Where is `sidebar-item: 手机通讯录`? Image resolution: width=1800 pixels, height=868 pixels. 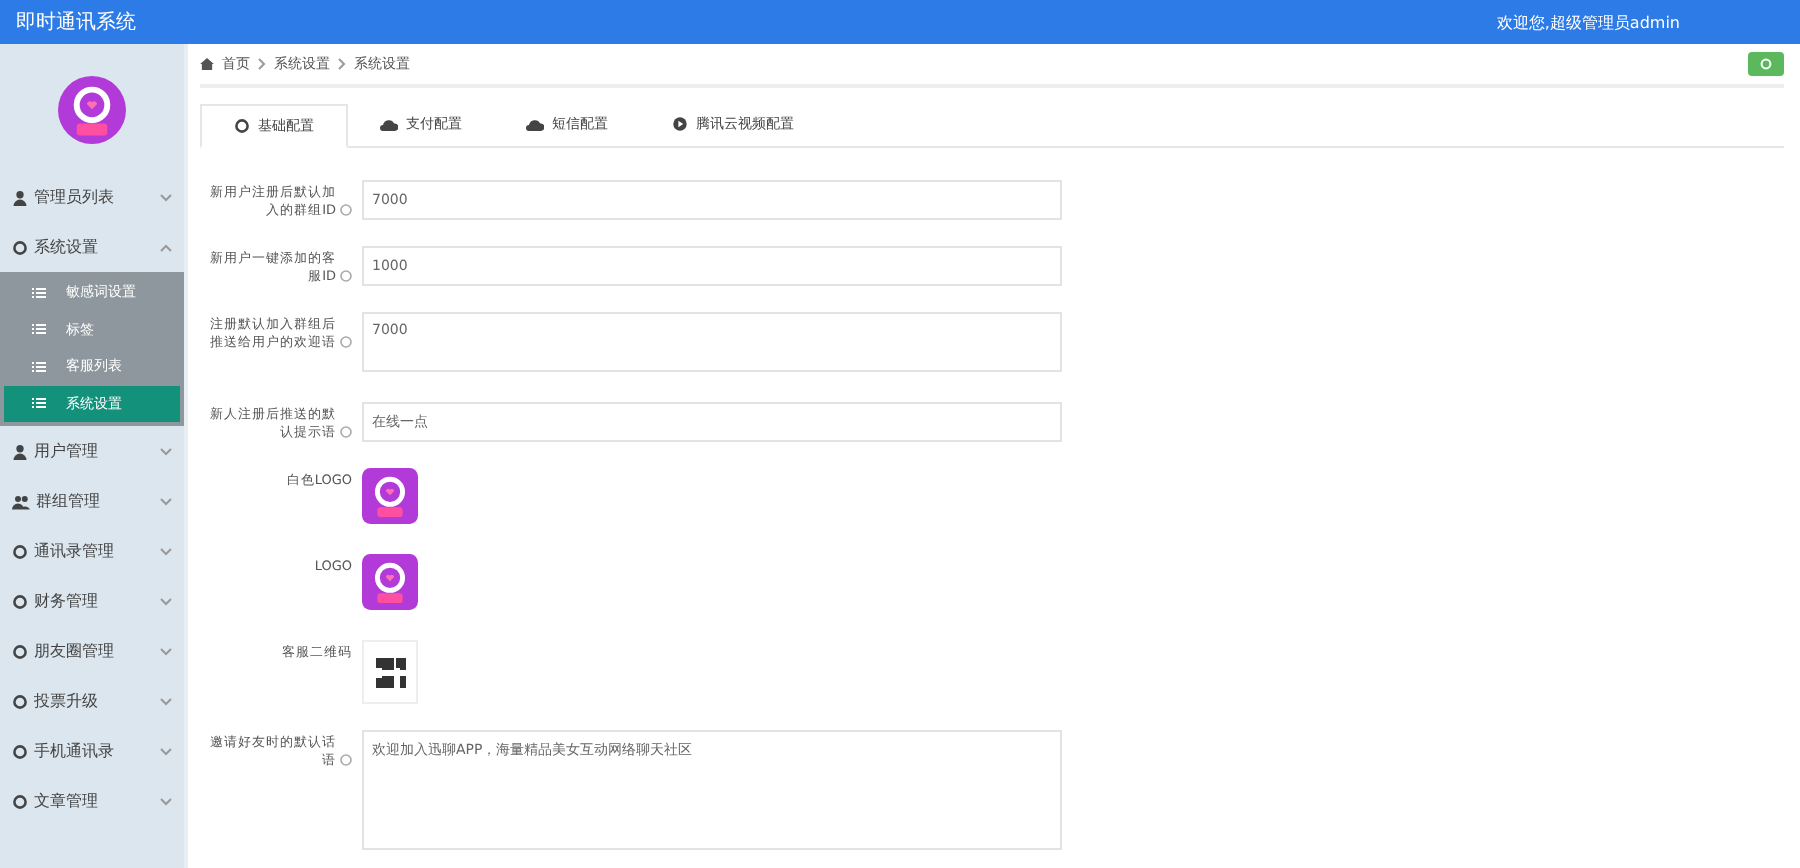
sidebar-item: 手机通讯录 is located at coordinates (92, 751).